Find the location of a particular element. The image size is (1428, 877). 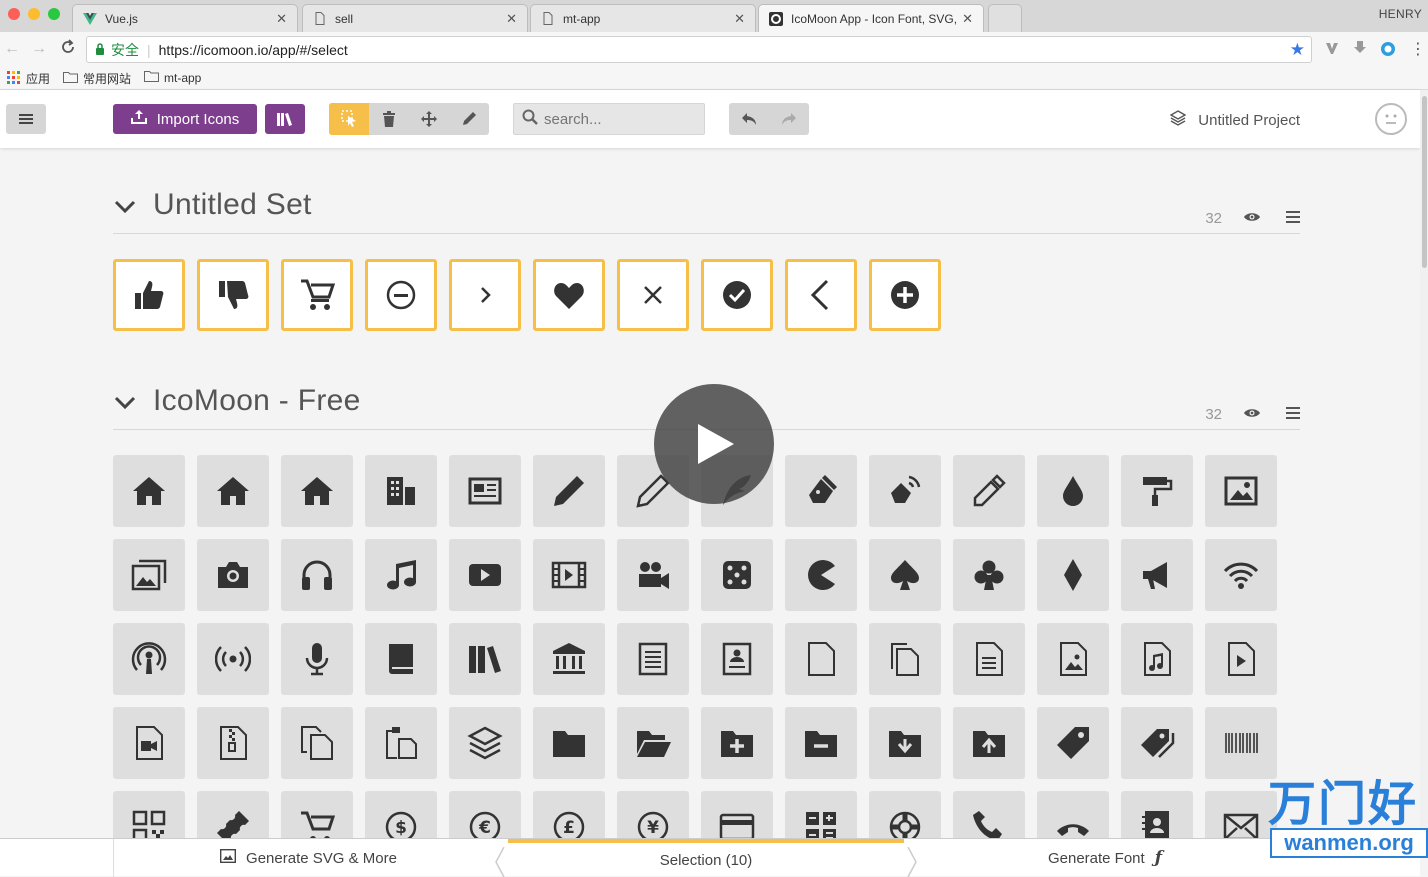

browser-tab-icomoon: IcoMoon App - Icon Font, SVG, ✕ is located at coordinates (871, 18).